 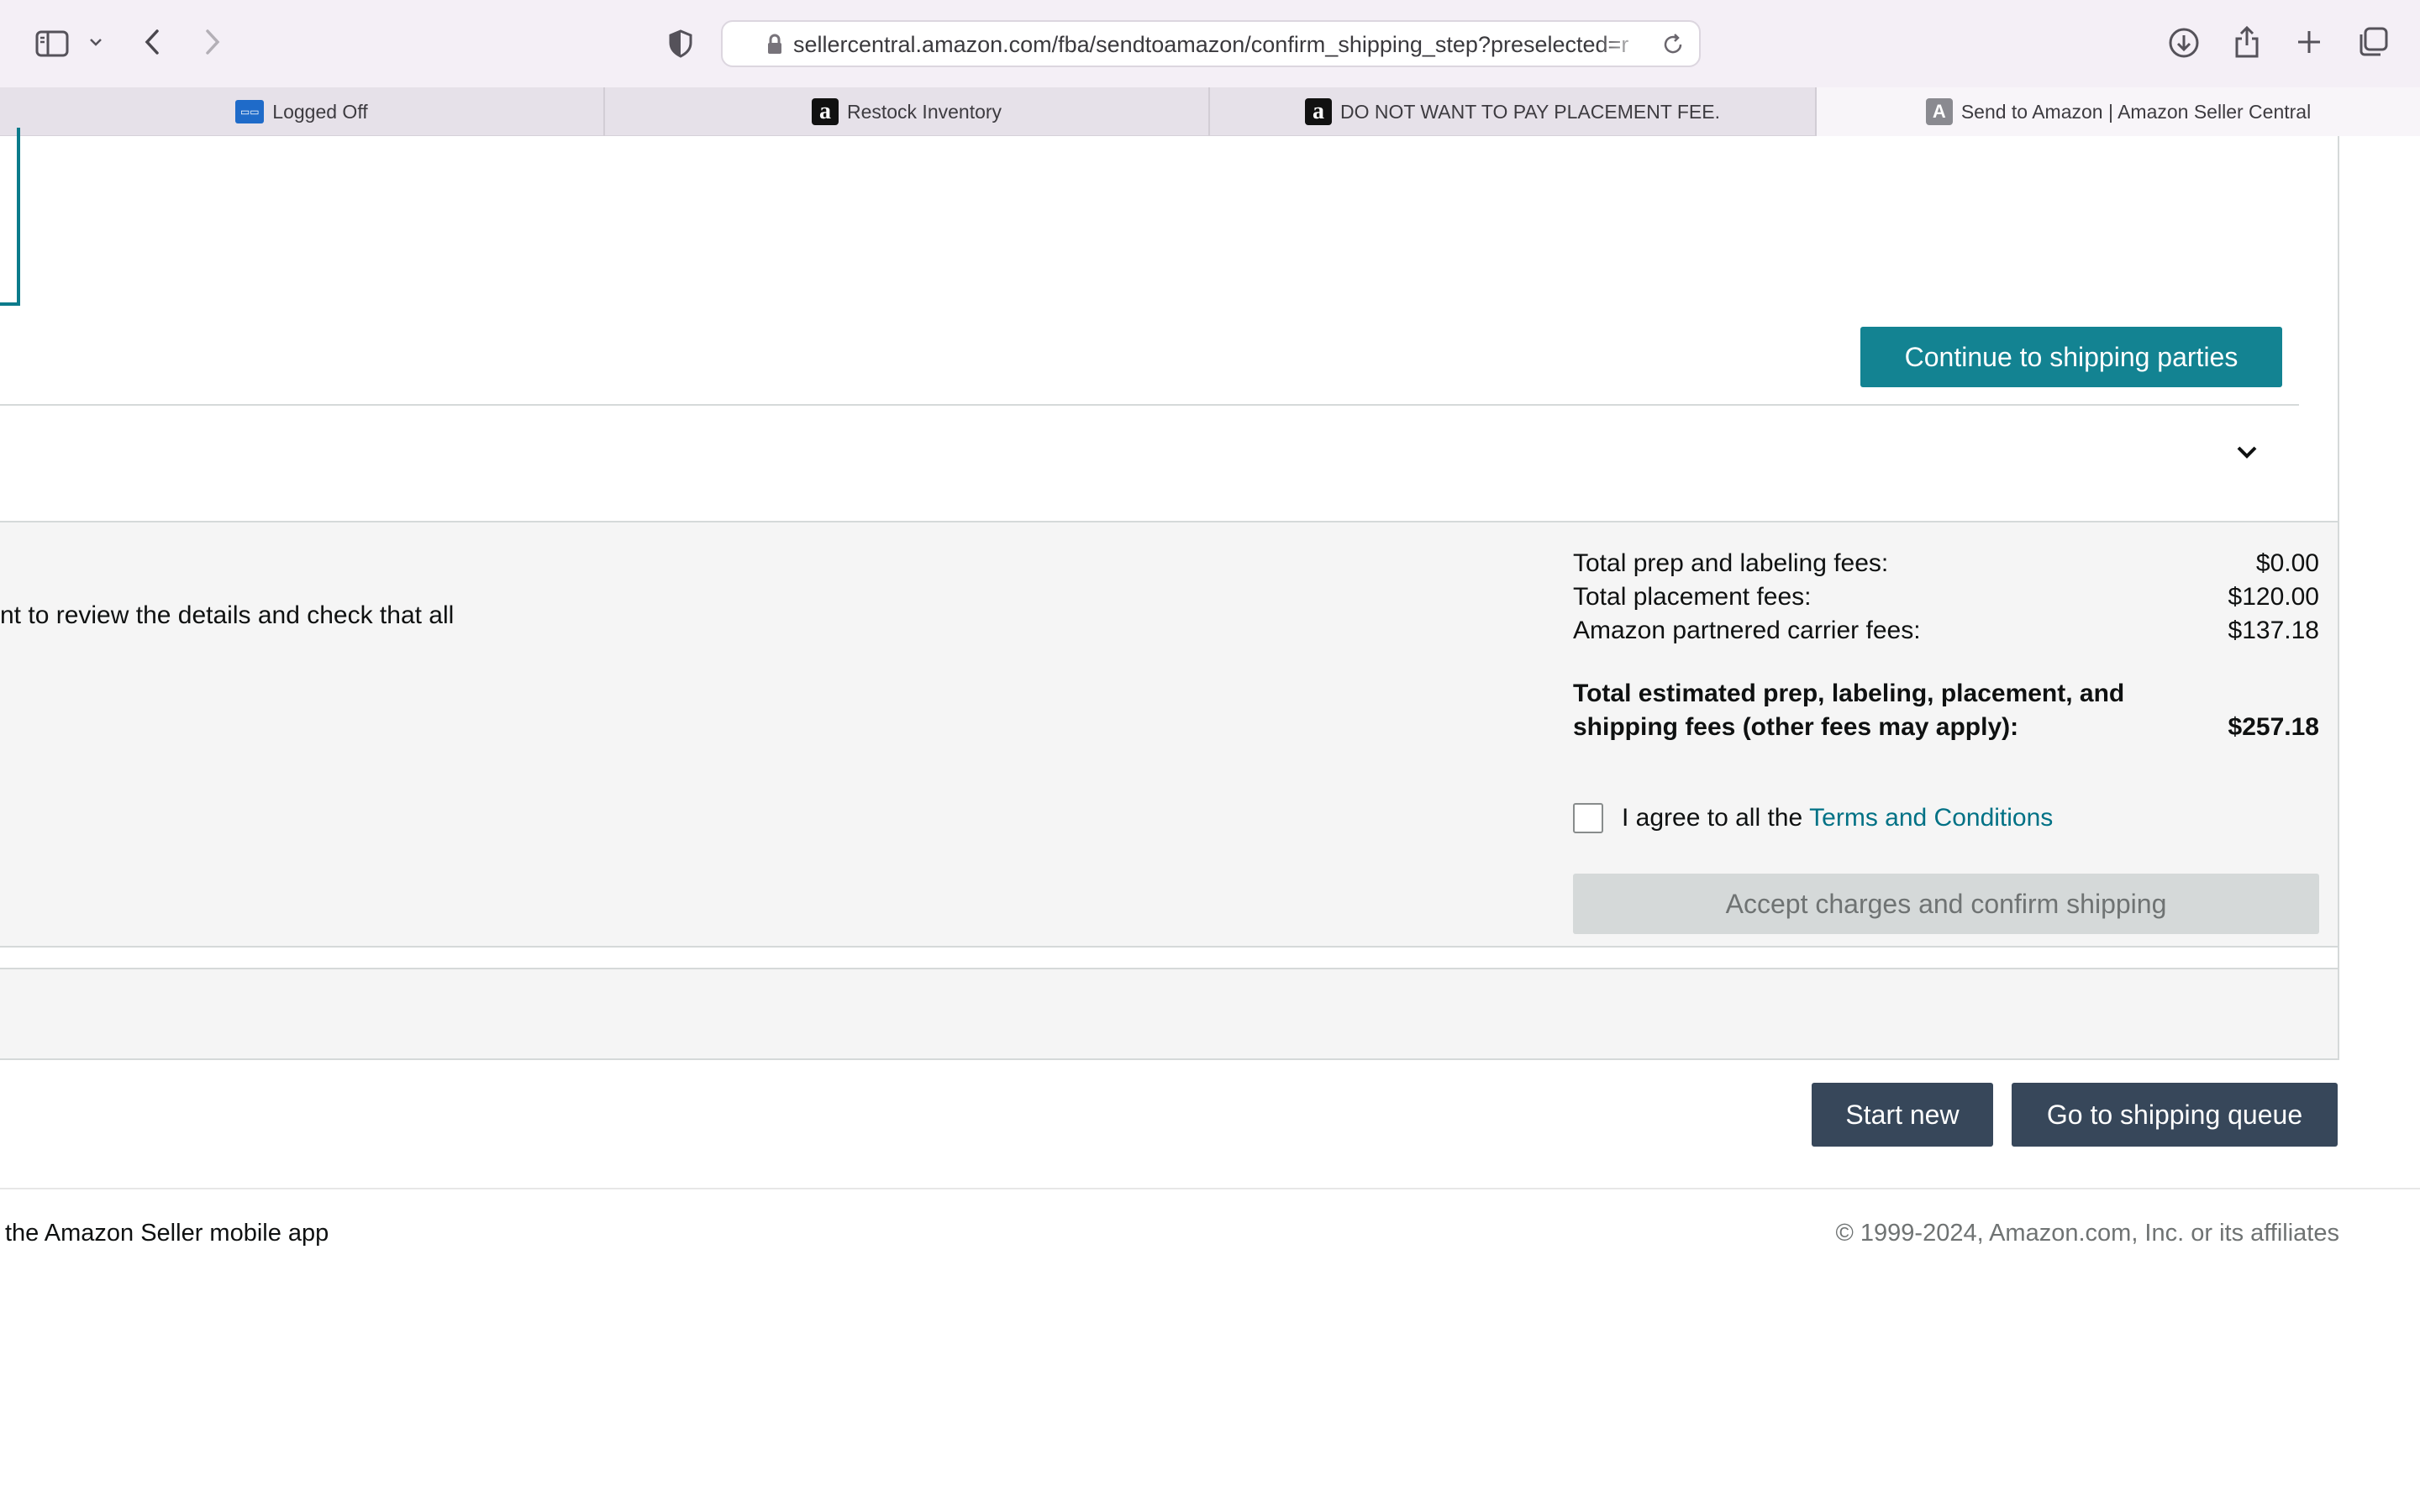 I want to click on terms-and-conditions-link: Terms and Conditions, so click(x=1931, y=818).